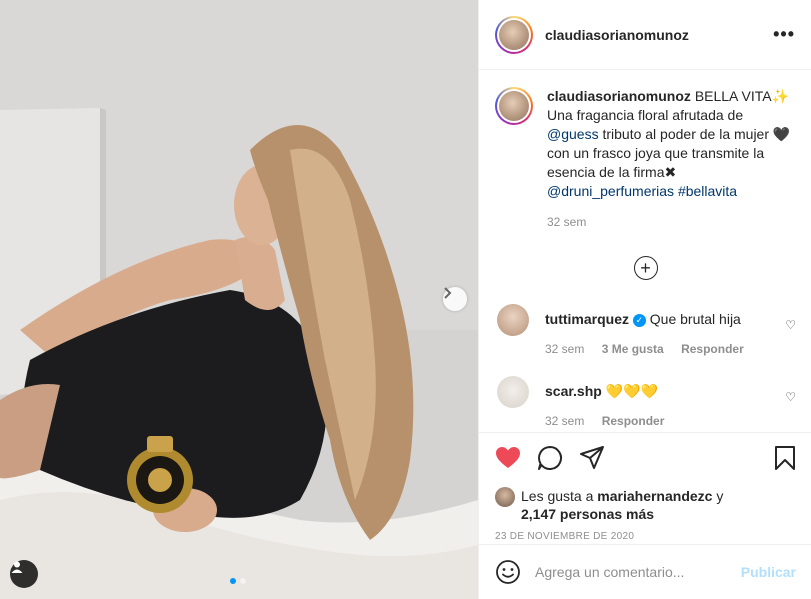  What do you see at coordinates (645, 536) in the screenshot?
I see `post-date: 23 DE NOVIEMBRE DE 2020` at bounding box center [645, 536].